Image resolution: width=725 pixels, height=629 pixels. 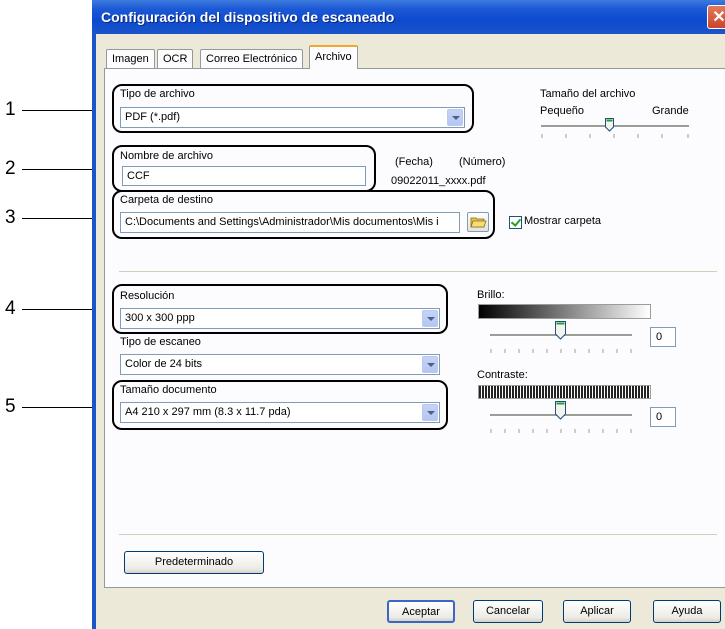 What do you see at coordinates (560, 330) in the screenshot?
I see `brightness-slider-thumb` at bounding box center [560, 330].